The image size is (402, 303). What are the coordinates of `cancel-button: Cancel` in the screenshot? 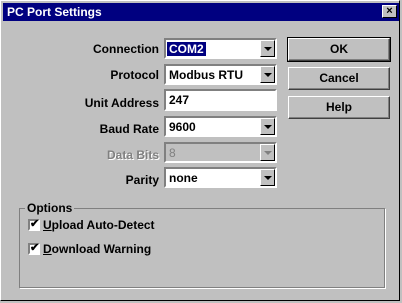 It's located at (339, 78).